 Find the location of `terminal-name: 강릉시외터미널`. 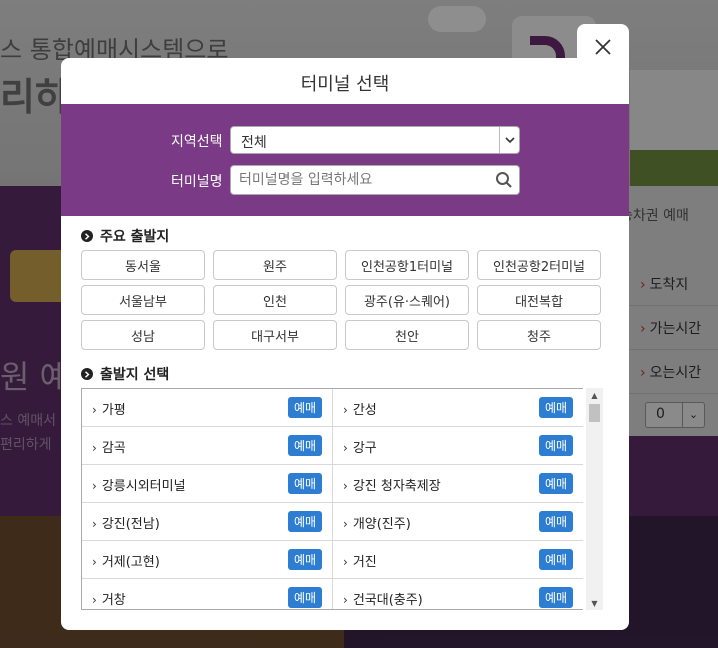

terminal-name: 강릉시외터미널 is located at coordinates (143, 486).